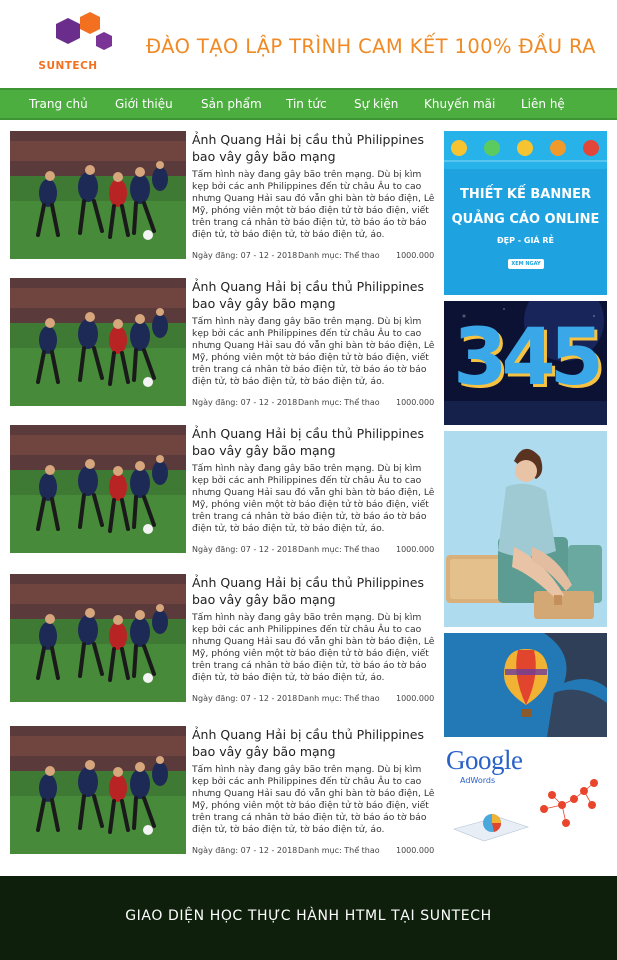 This screenshot has height=960, width=617. I want to click on nav-item-san-pham: Sản phẩm, so click(231, 104).